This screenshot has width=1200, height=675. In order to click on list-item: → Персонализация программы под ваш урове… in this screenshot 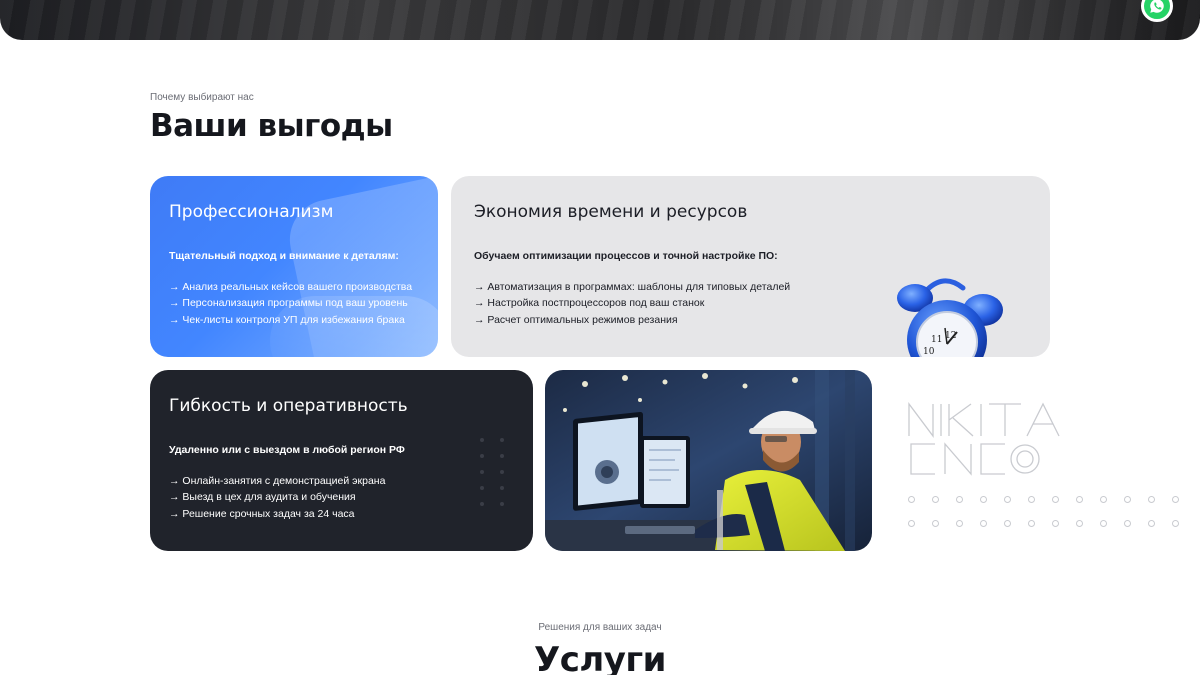, I will do `click(288, 303)`.